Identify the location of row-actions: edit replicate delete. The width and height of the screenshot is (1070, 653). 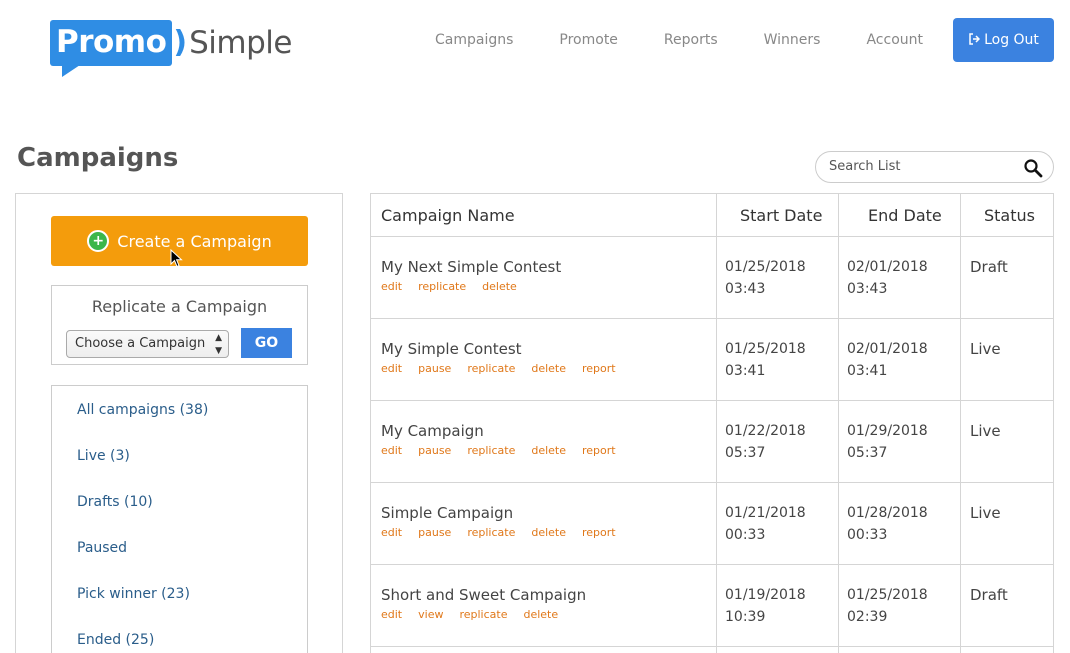
(457, 286).